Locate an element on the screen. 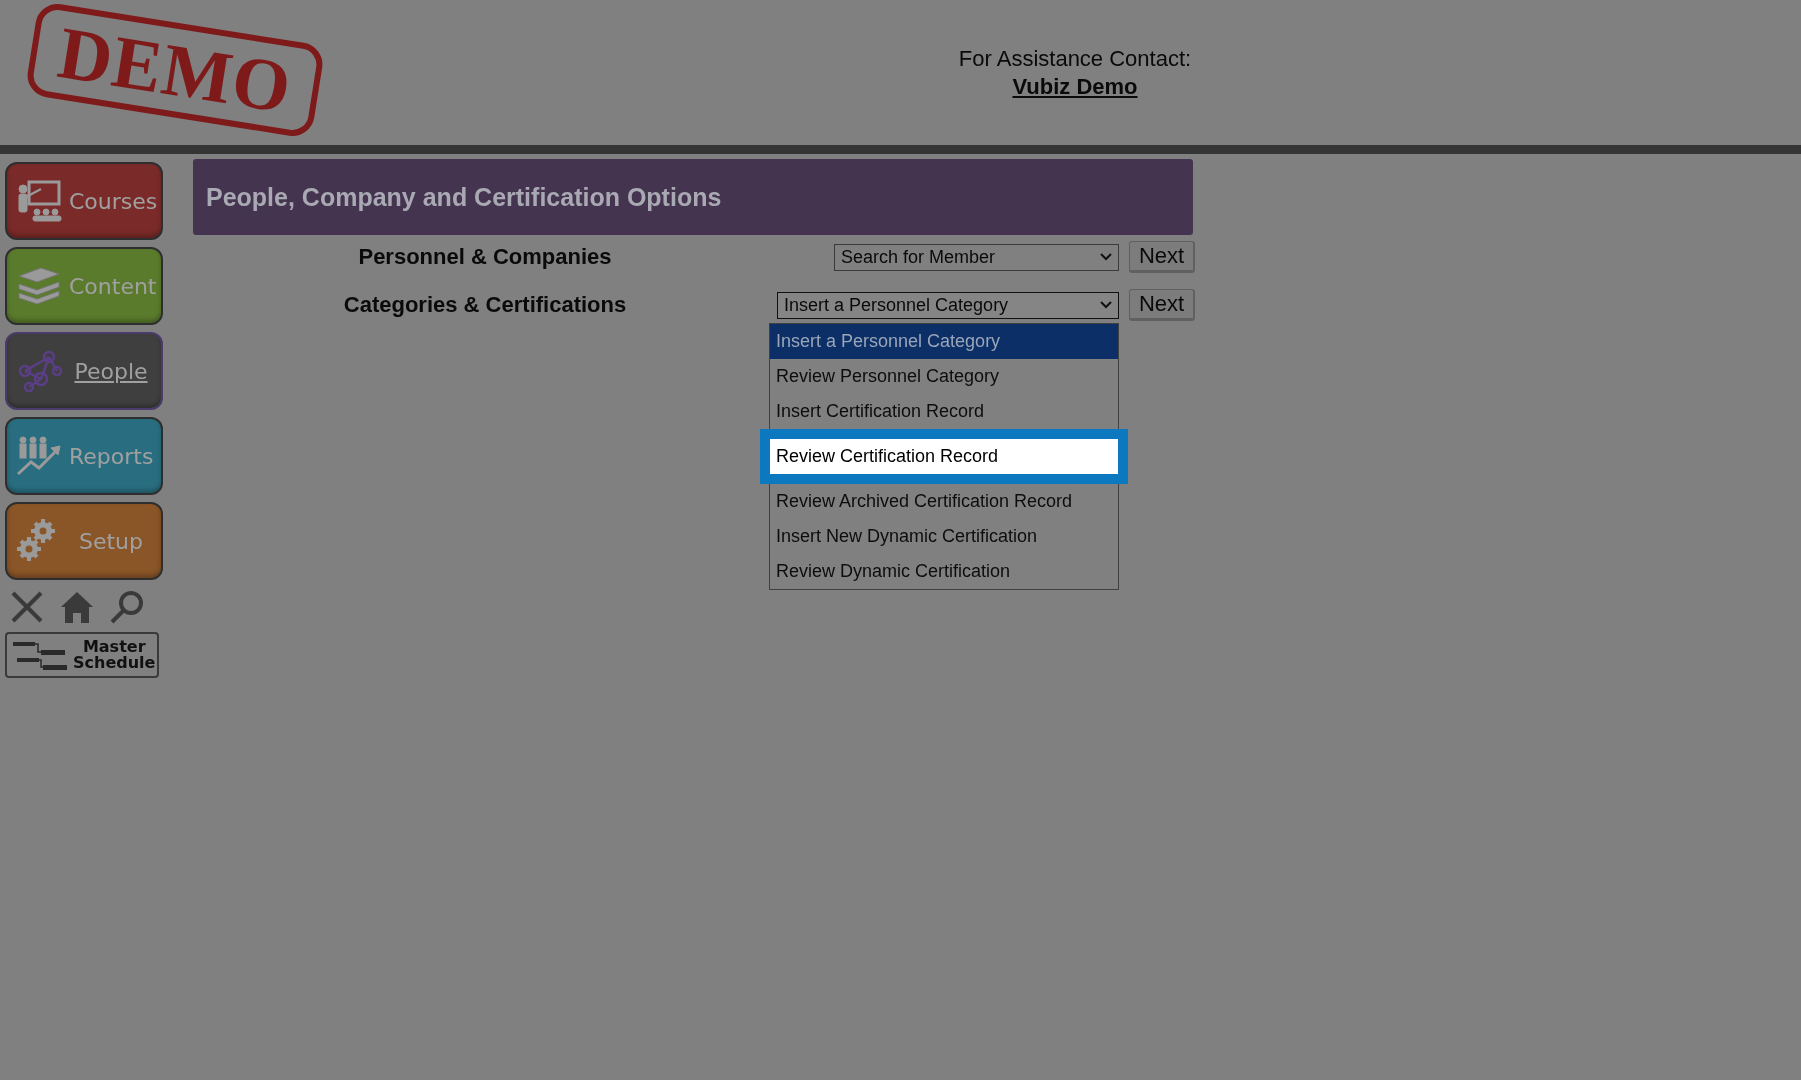 The height and width of the screenshot is (1080, 1801). growth-chart-icon is located at coordinates (39, 456).